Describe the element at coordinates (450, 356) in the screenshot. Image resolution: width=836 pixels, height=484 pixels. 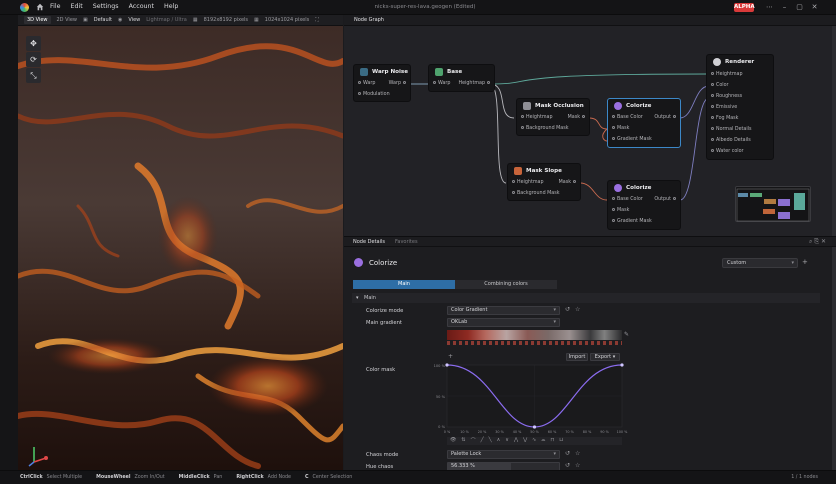
I see `add-point-icon: +` at that location.